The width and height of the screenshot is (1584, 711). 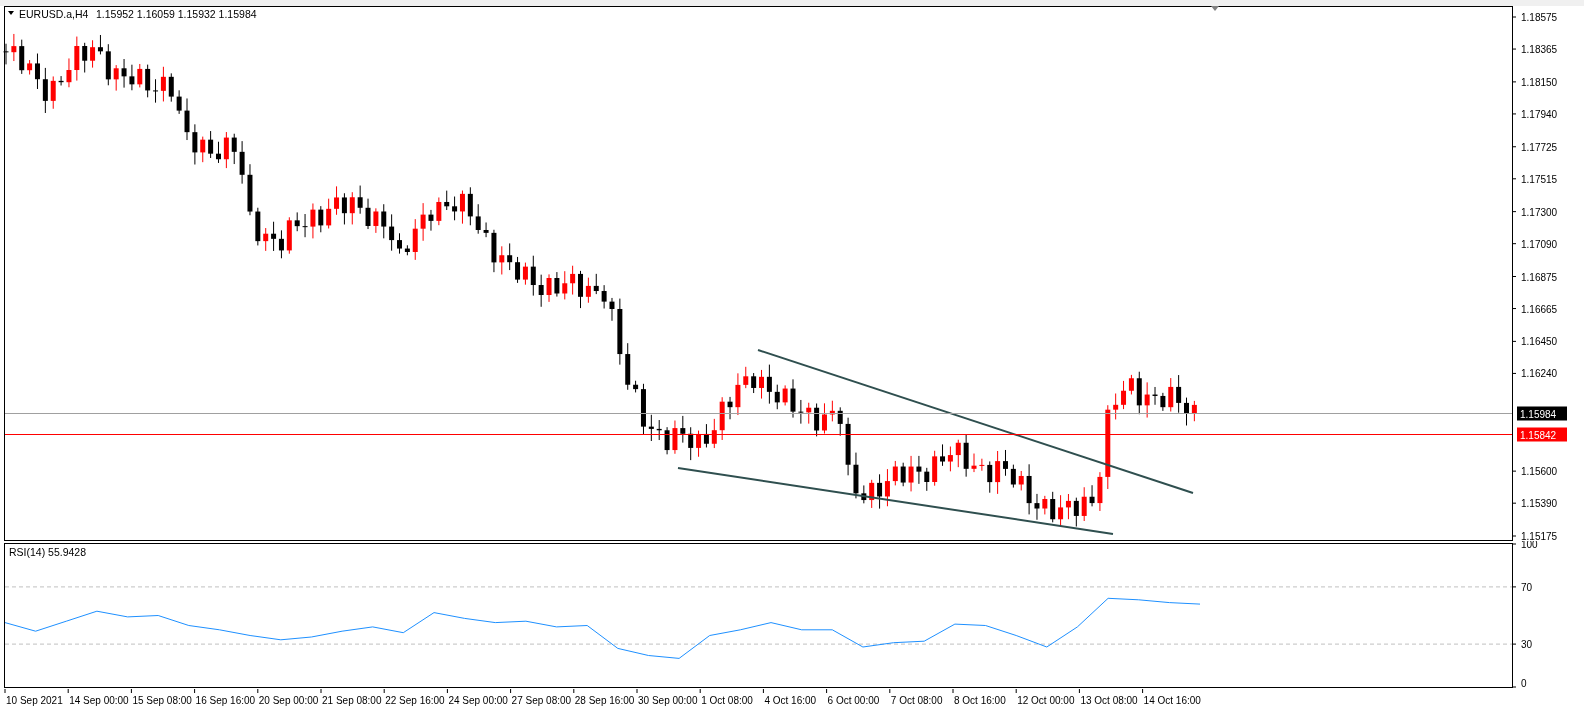 I want to click on time-axis-label: 24 Sep 00:00, so click(x=478, y=700).